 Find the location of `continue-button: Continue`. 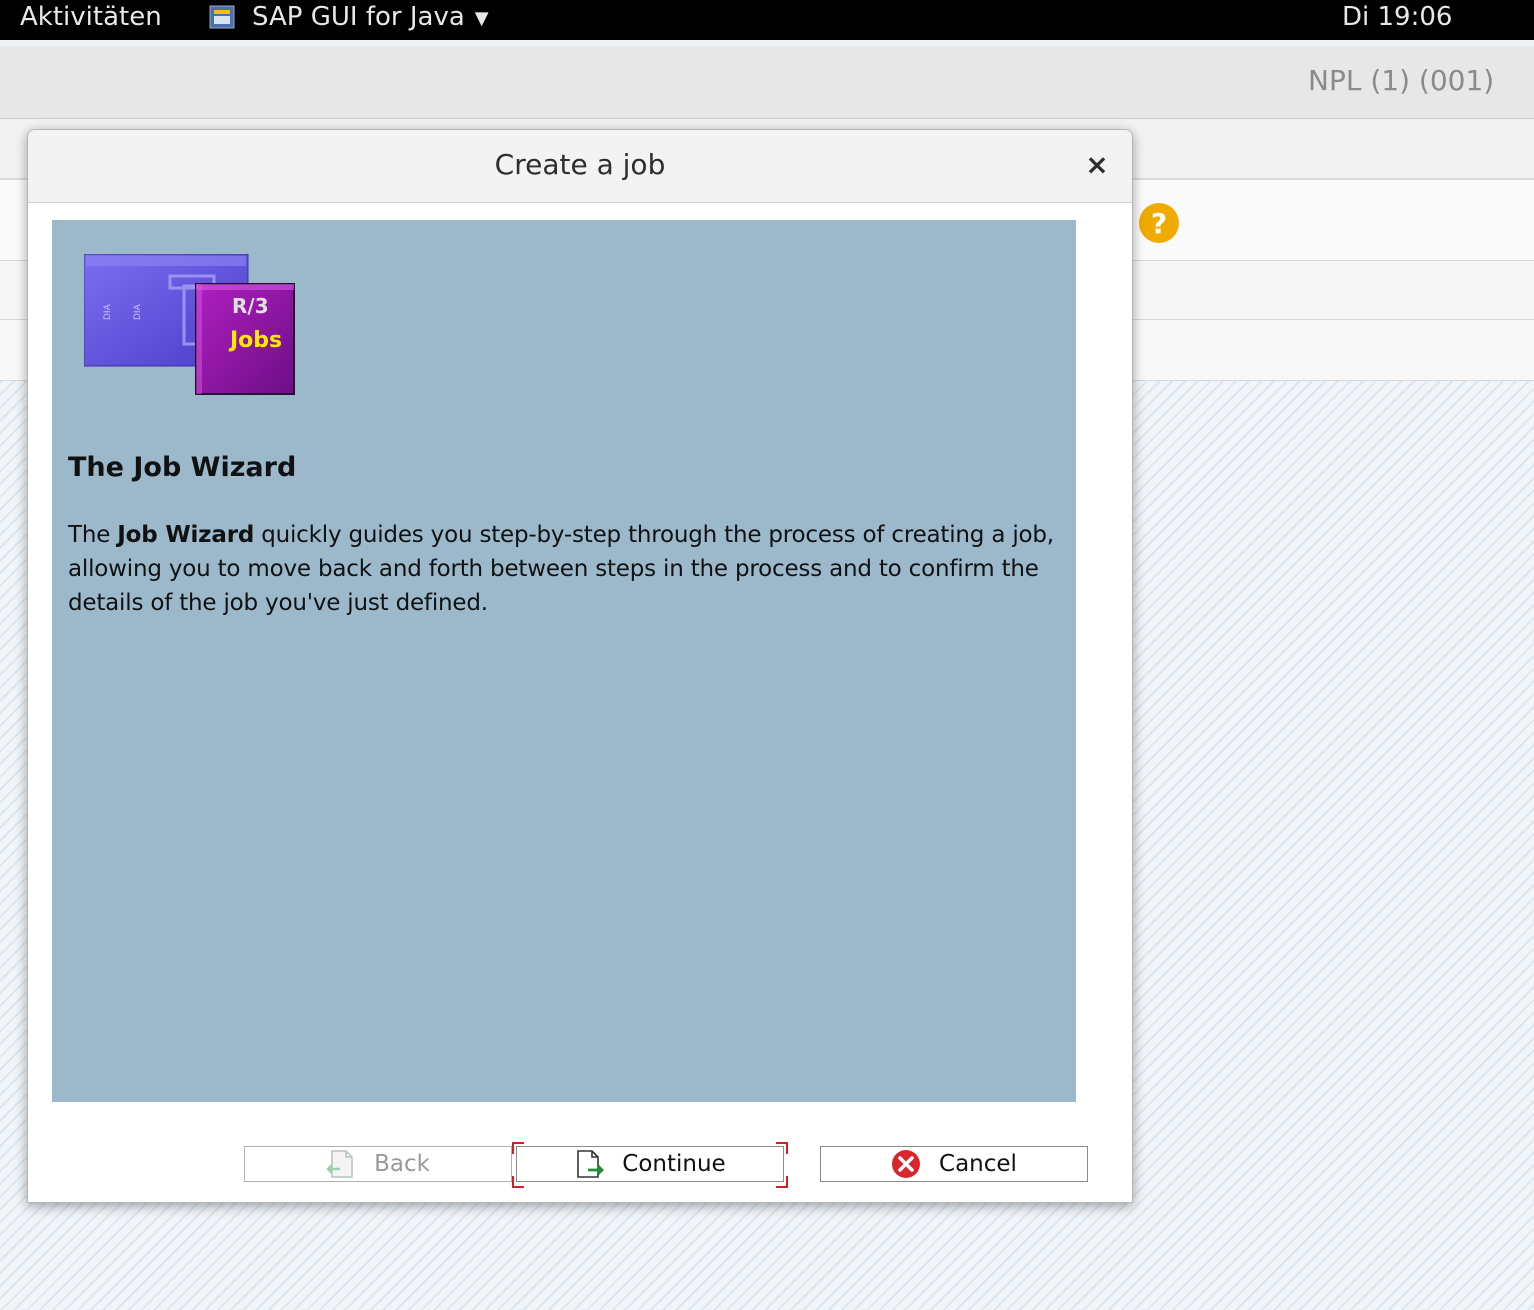

continue-button: Continue is located at coordinates (650, 1164).